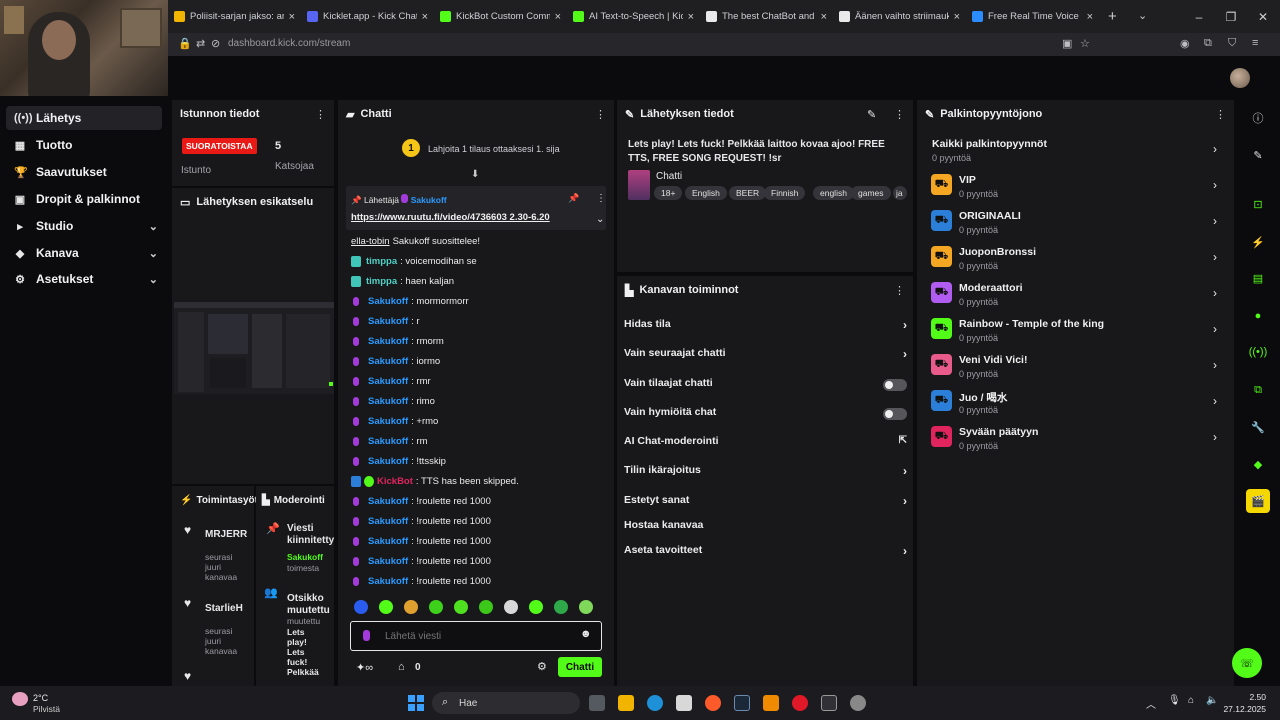  Describe the element at coordinates (1240, 78) in the screenshot. I see `avatar` at that location.